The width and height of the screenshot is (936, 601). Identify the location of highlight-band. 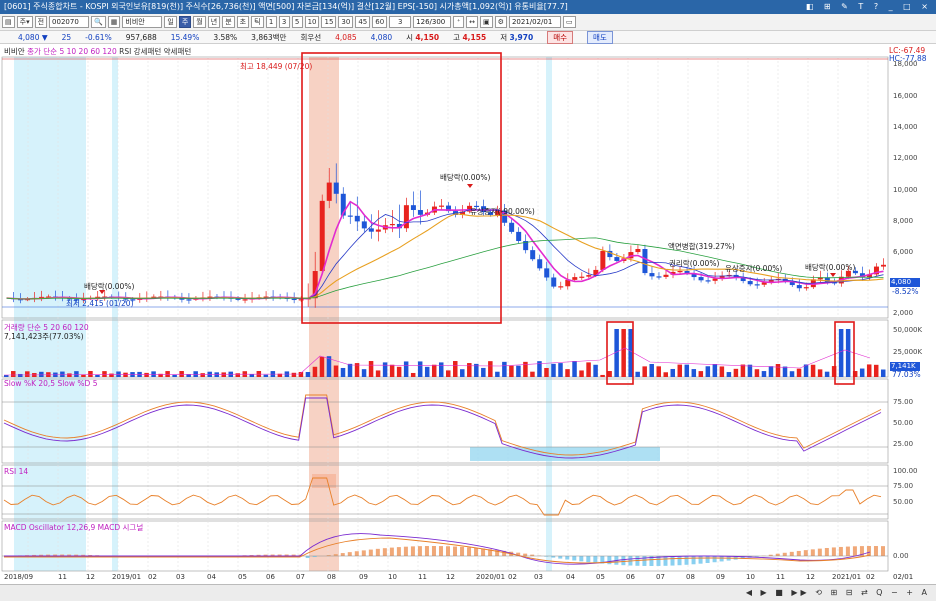
(324, 314).